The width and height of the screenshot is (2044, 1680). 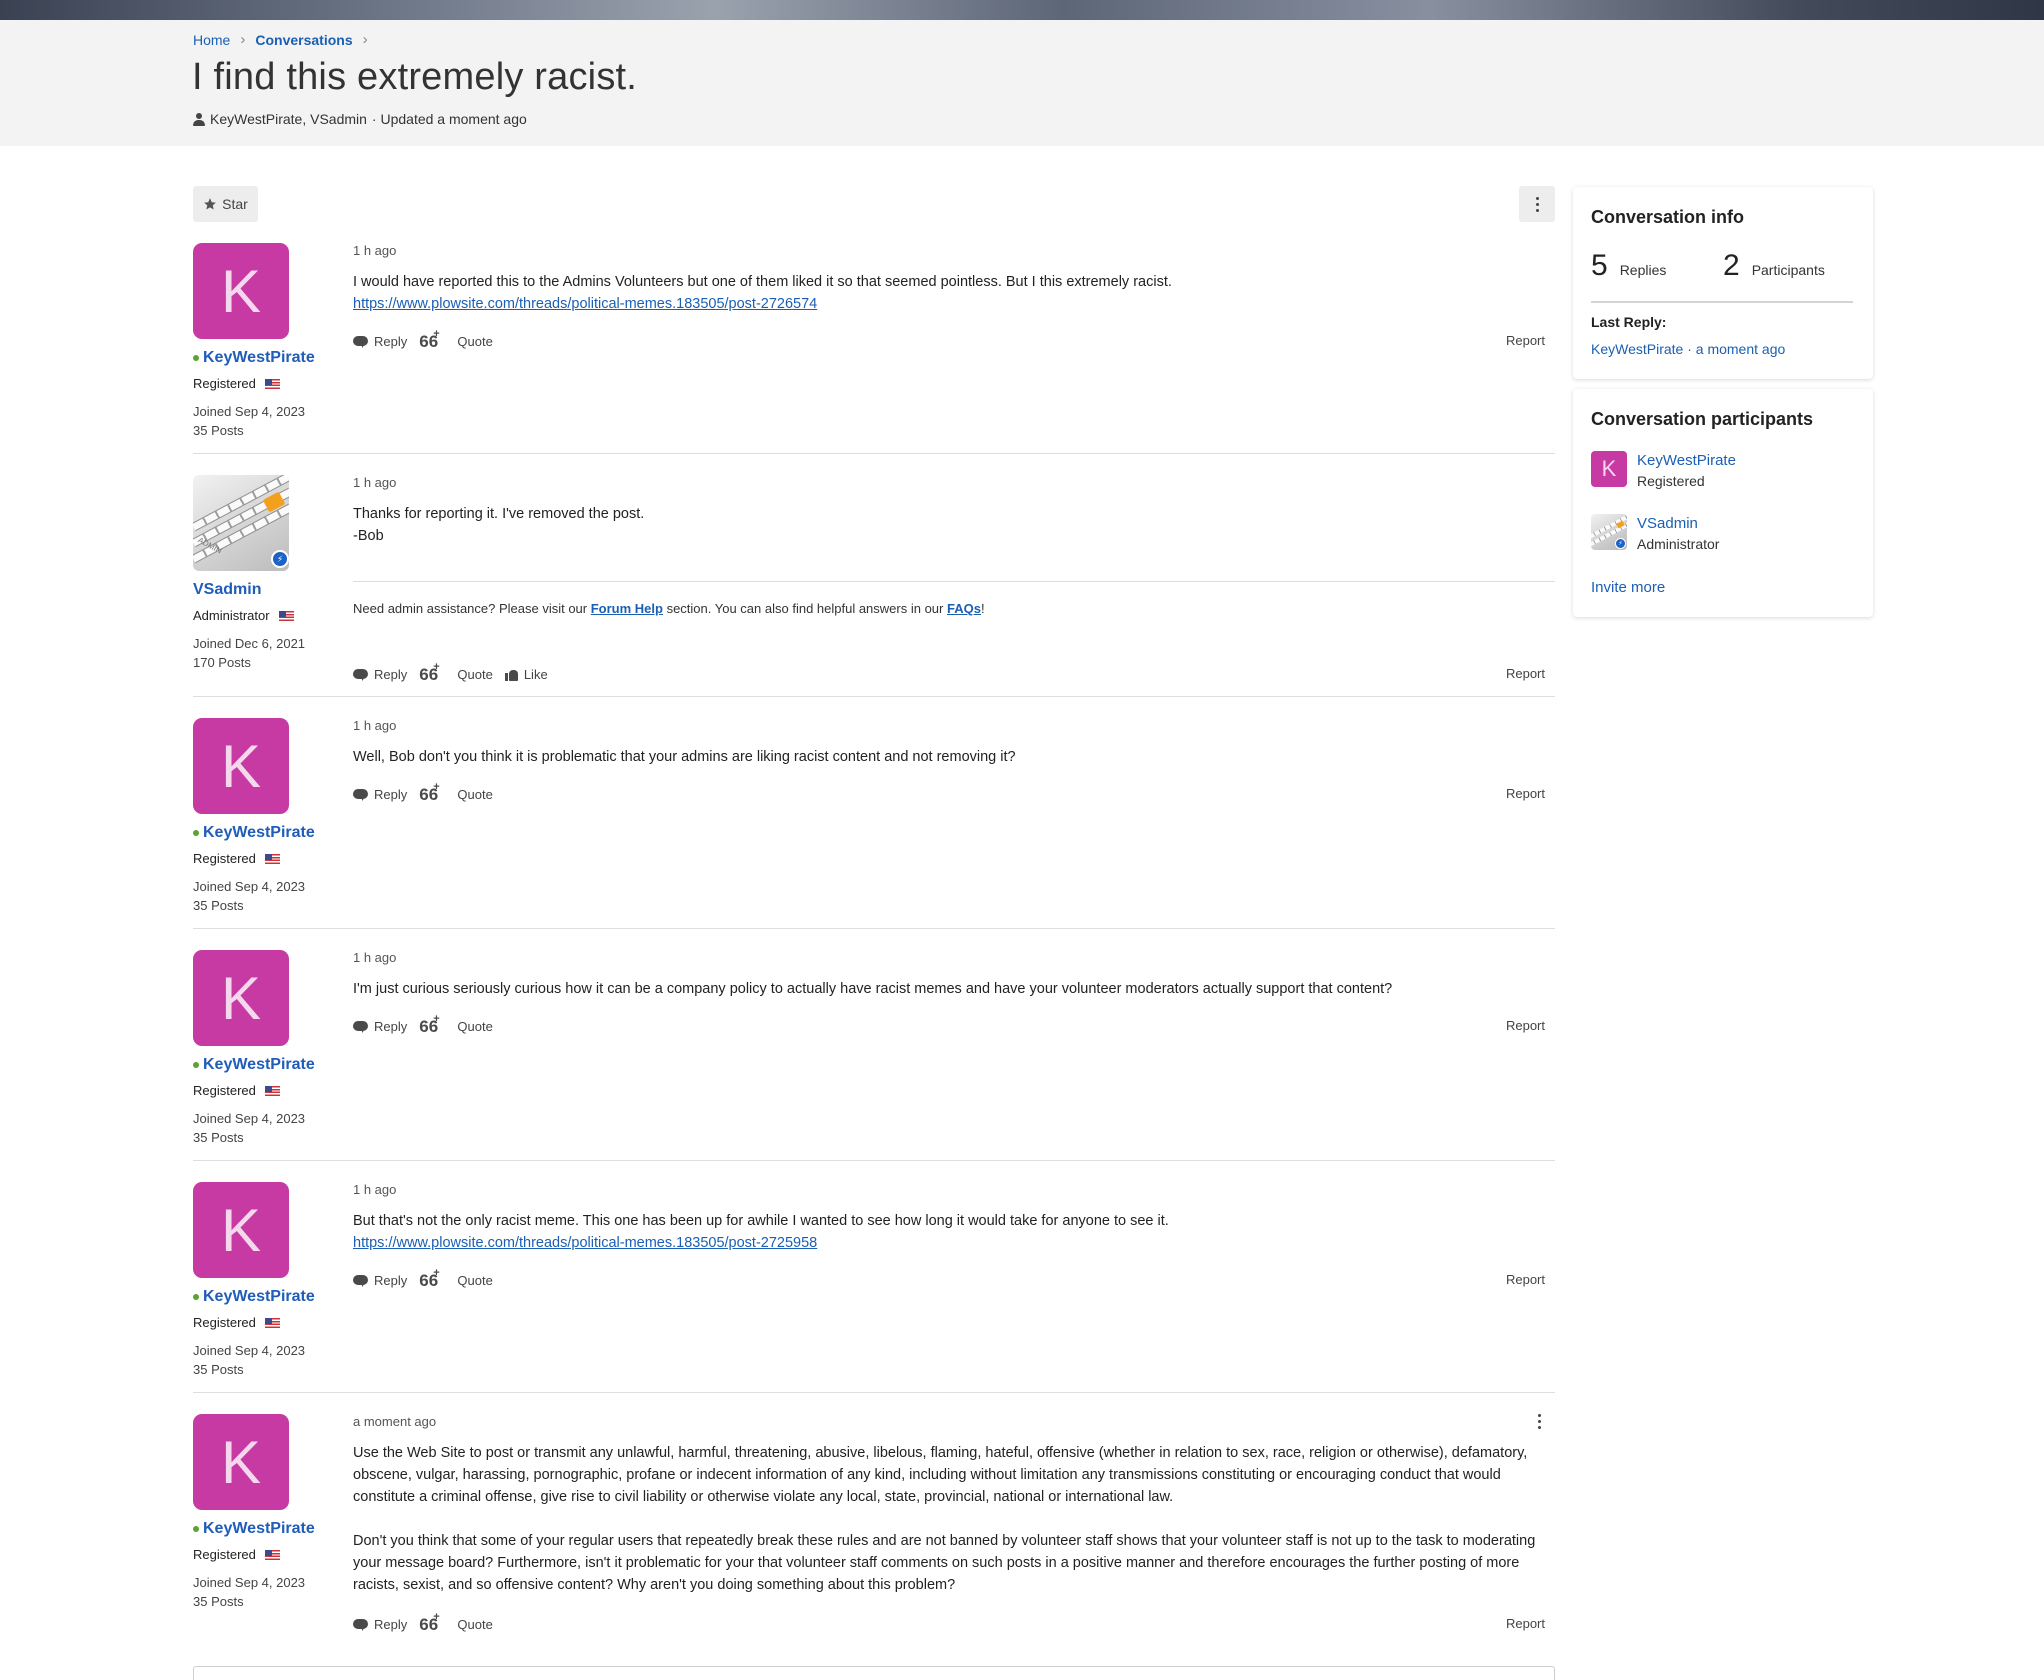 I want to click on author-role: Administrator, so click(x=243, y=615).